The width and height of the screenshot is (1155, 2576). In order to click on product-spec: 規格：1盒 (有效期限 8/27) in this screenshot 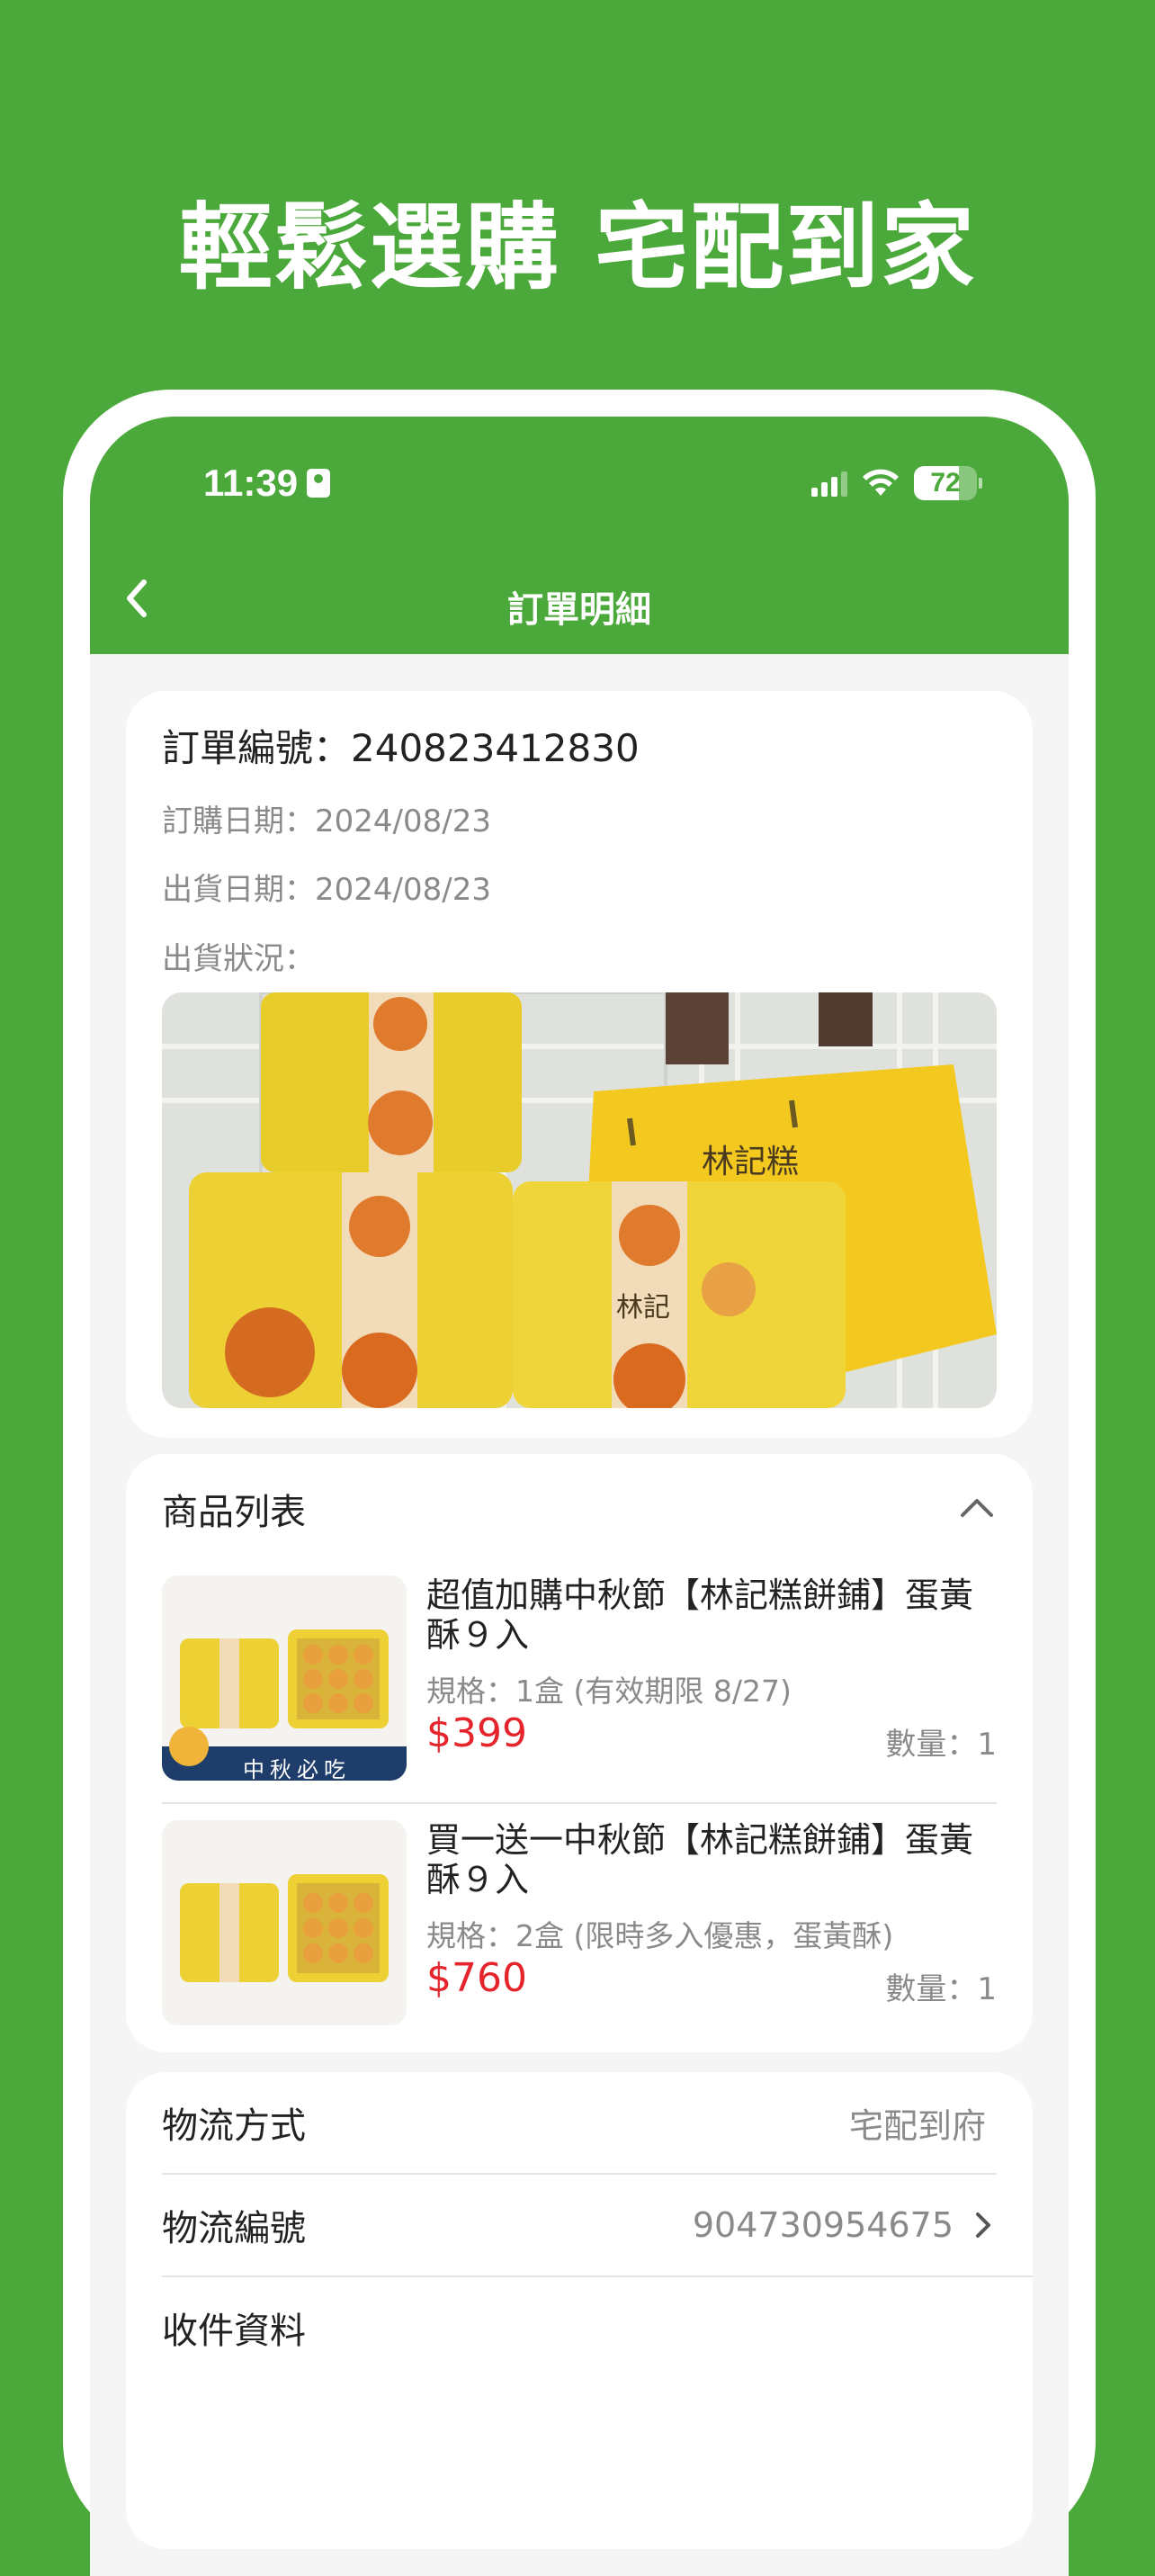, I will do `click(609, 1692)`.